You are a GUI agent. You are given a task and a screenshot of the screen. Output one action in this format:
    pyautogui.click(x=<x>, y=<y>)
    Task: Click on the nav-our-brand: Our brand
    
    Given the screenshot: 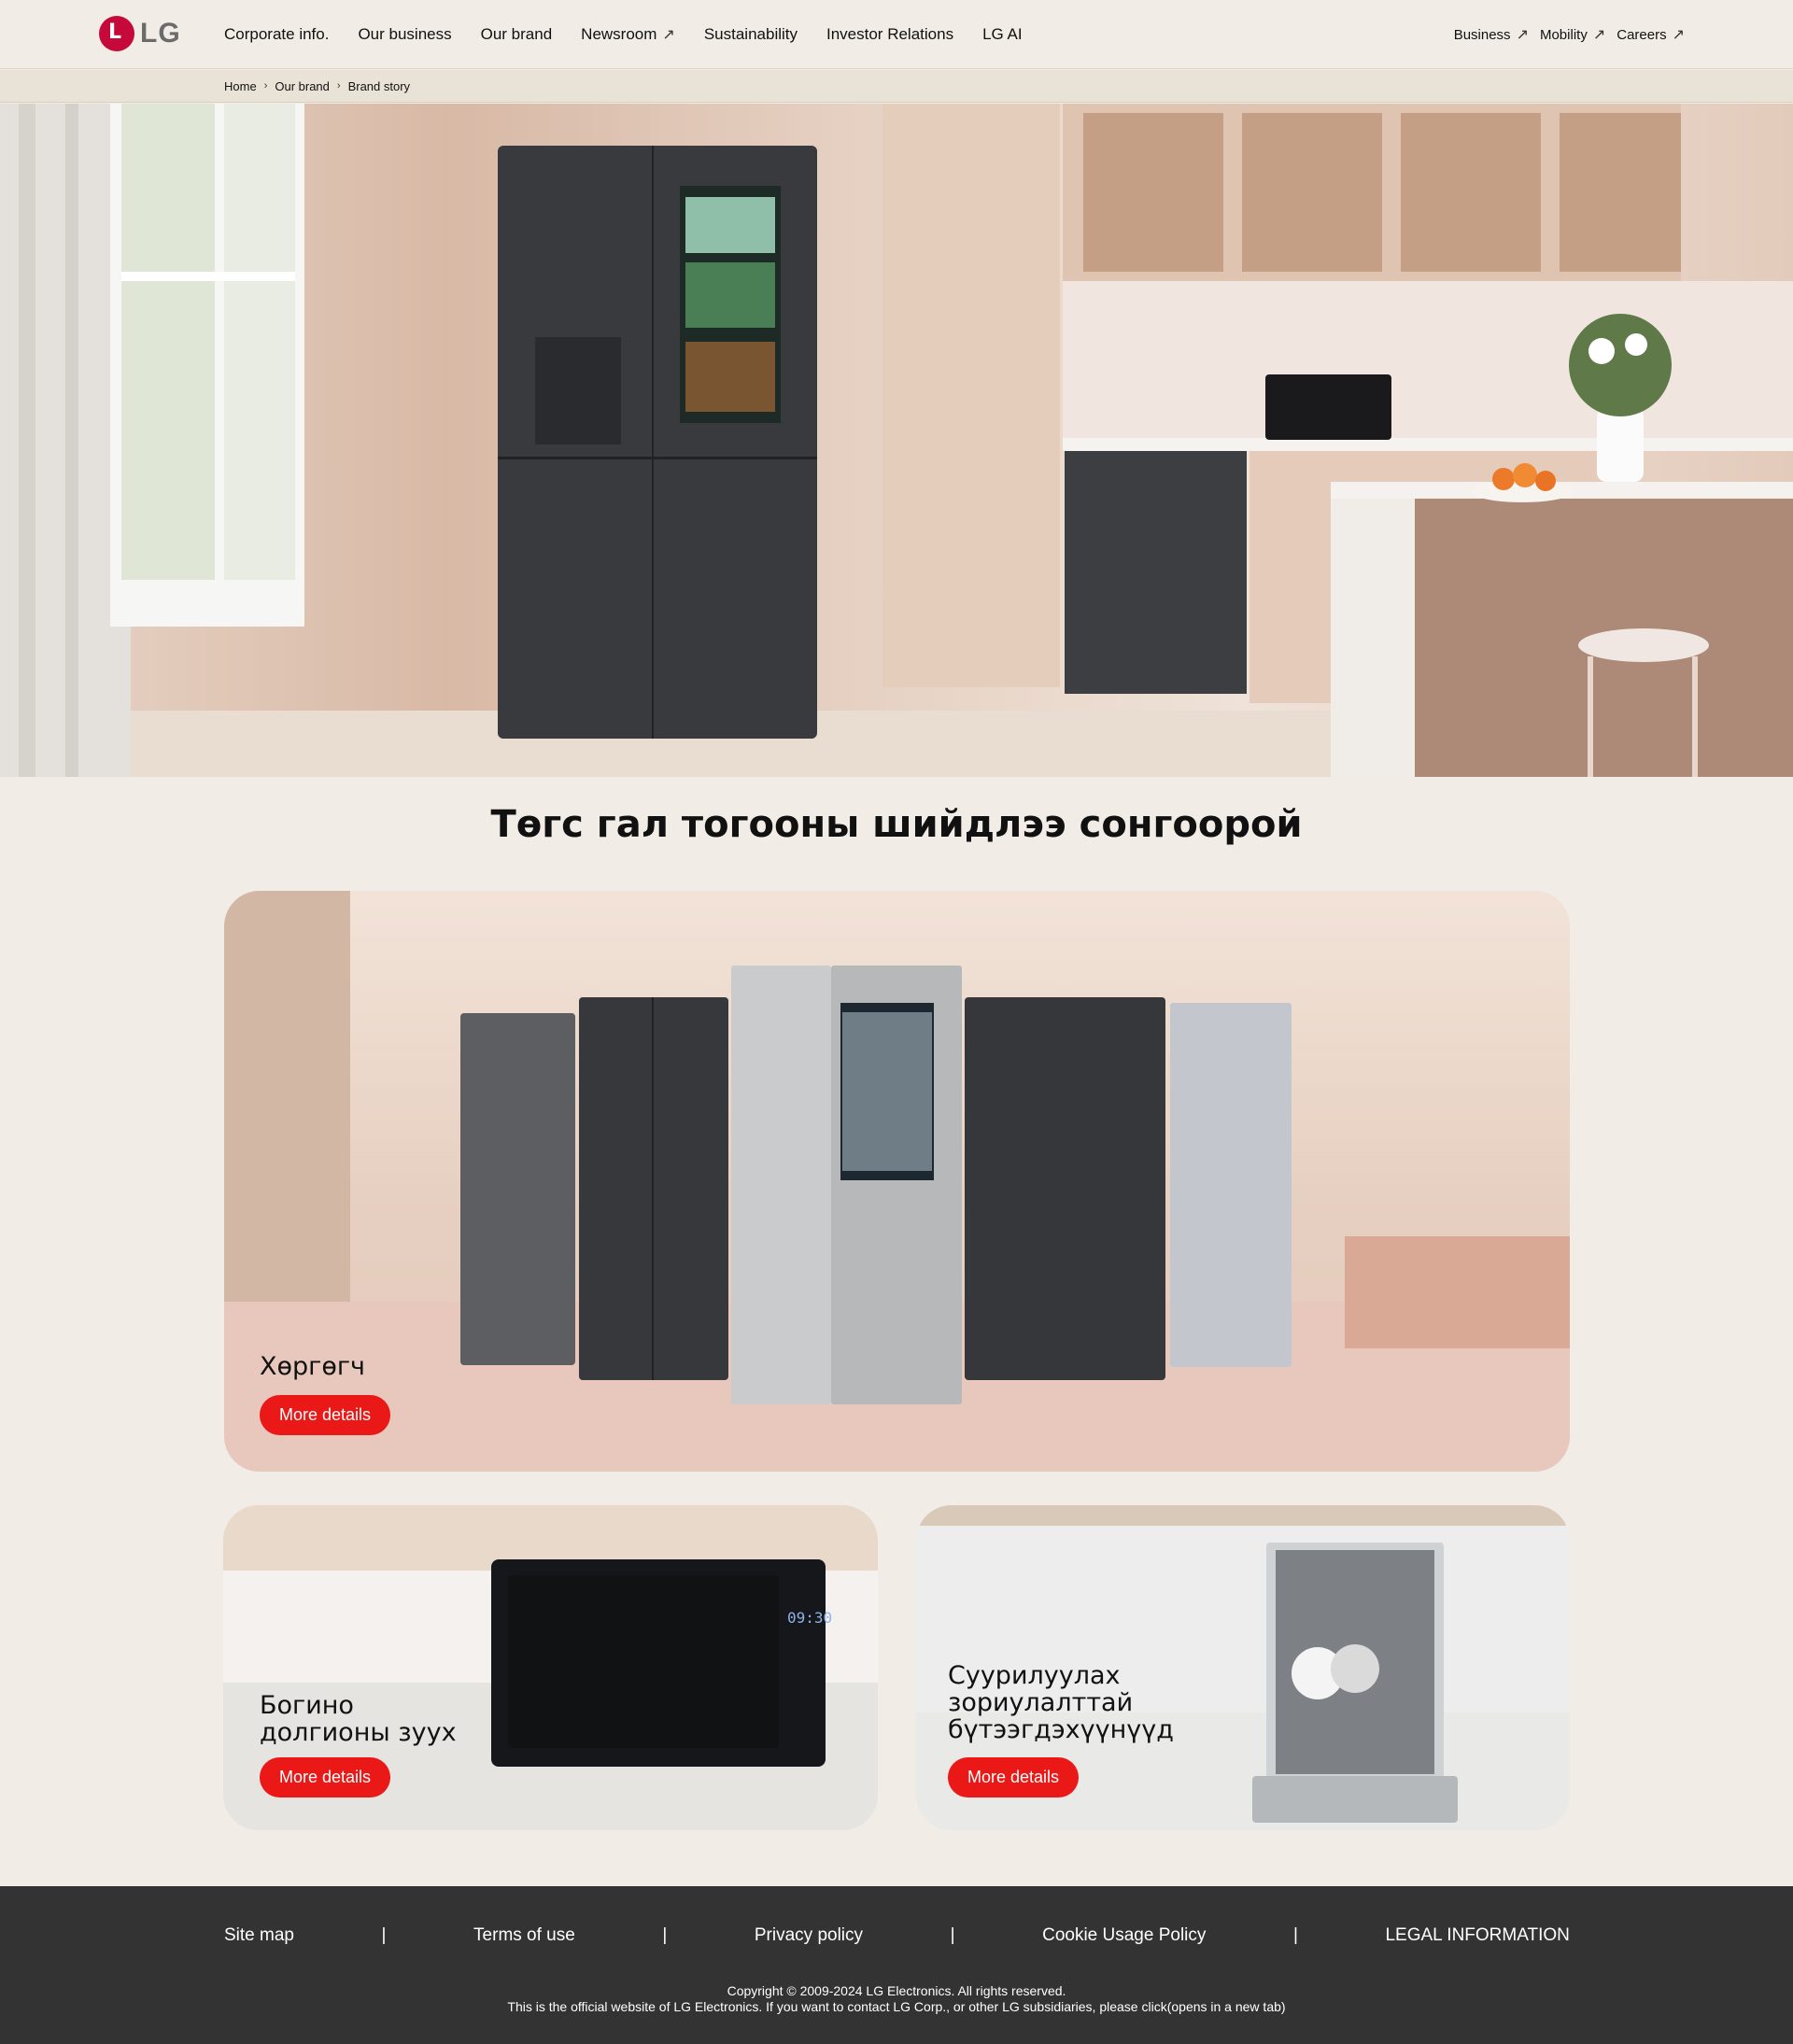 What is the action you would take?
    pyautogui.click(x=517, y=34)
    